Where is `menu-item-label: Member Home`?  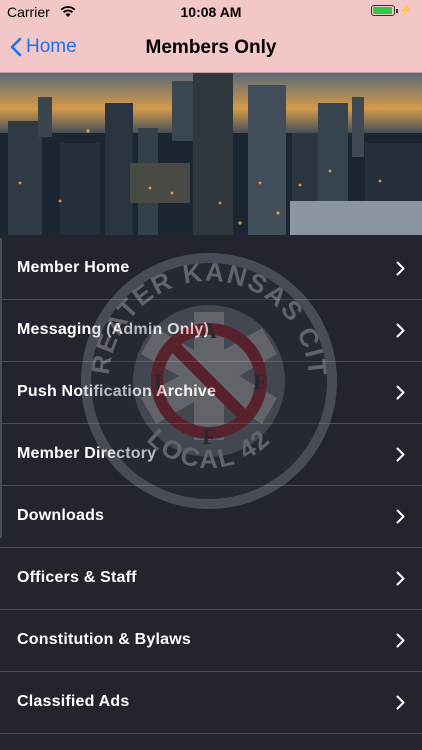
menu-item-label: Member Home is located at coordinates (73, 267).